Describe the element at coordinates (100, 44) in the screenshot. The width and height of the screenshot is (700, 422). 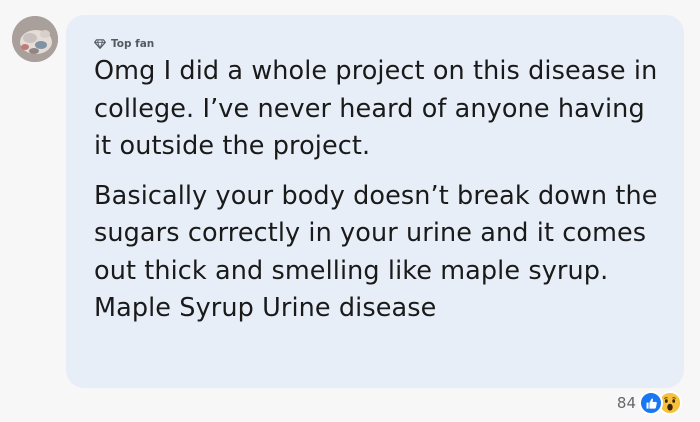
I see `diamond-icon` at that location.